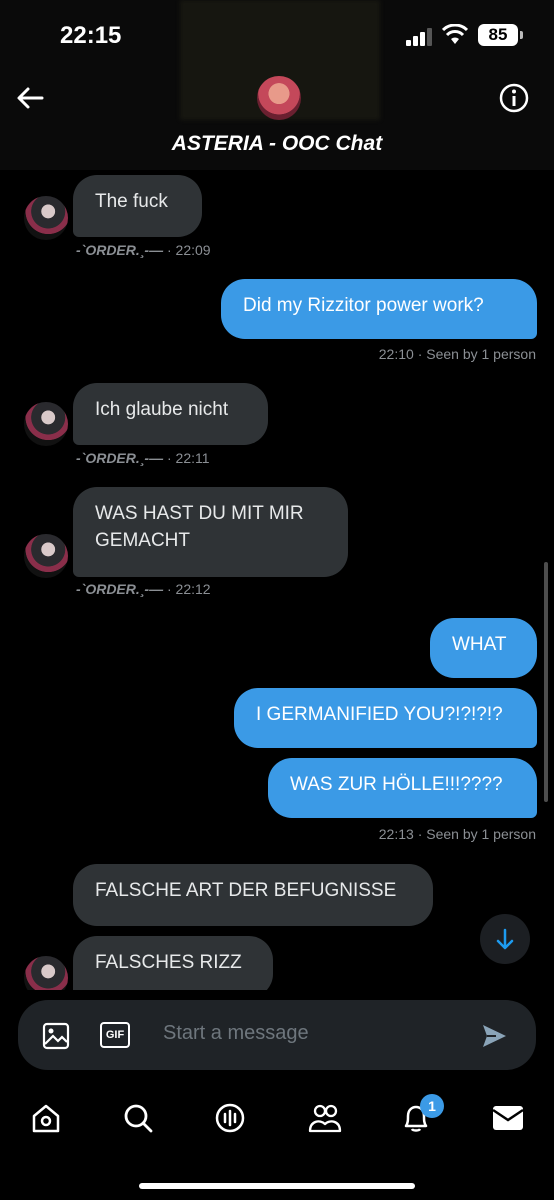  I want to click on spaces-icon, so click(230, 1118).